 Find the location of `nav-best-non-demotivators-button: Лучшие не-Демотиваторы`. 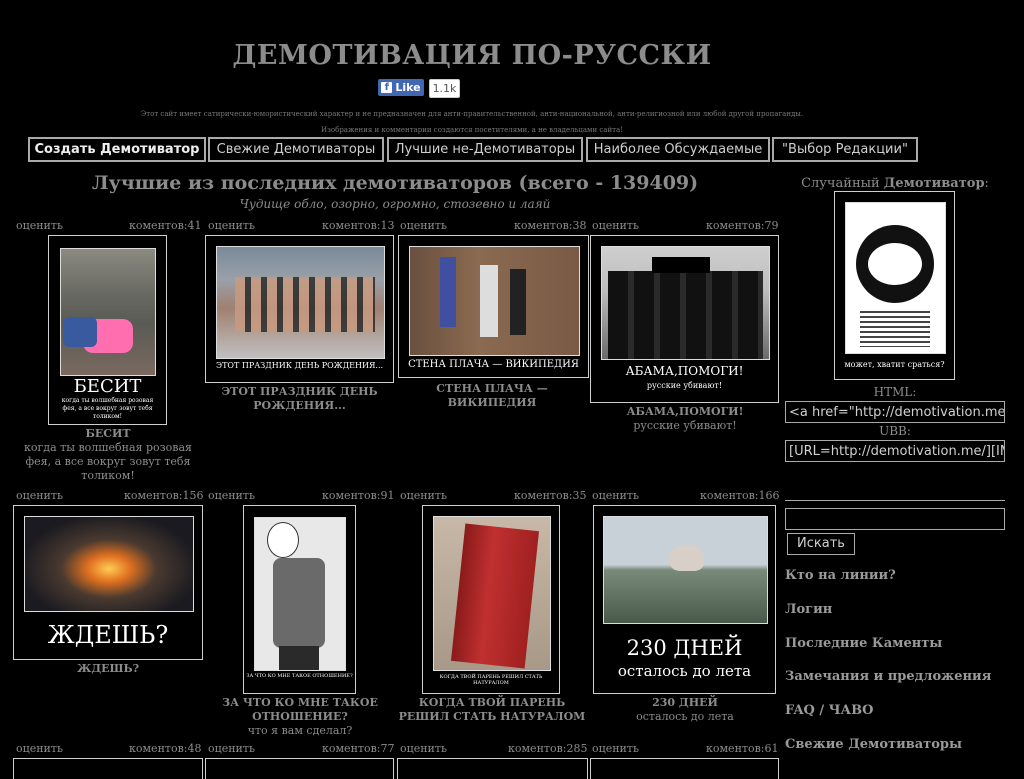

nav-best-non-demotivators-button: Лучшие не-Демотиваторы is located at coordinates (485, 149).